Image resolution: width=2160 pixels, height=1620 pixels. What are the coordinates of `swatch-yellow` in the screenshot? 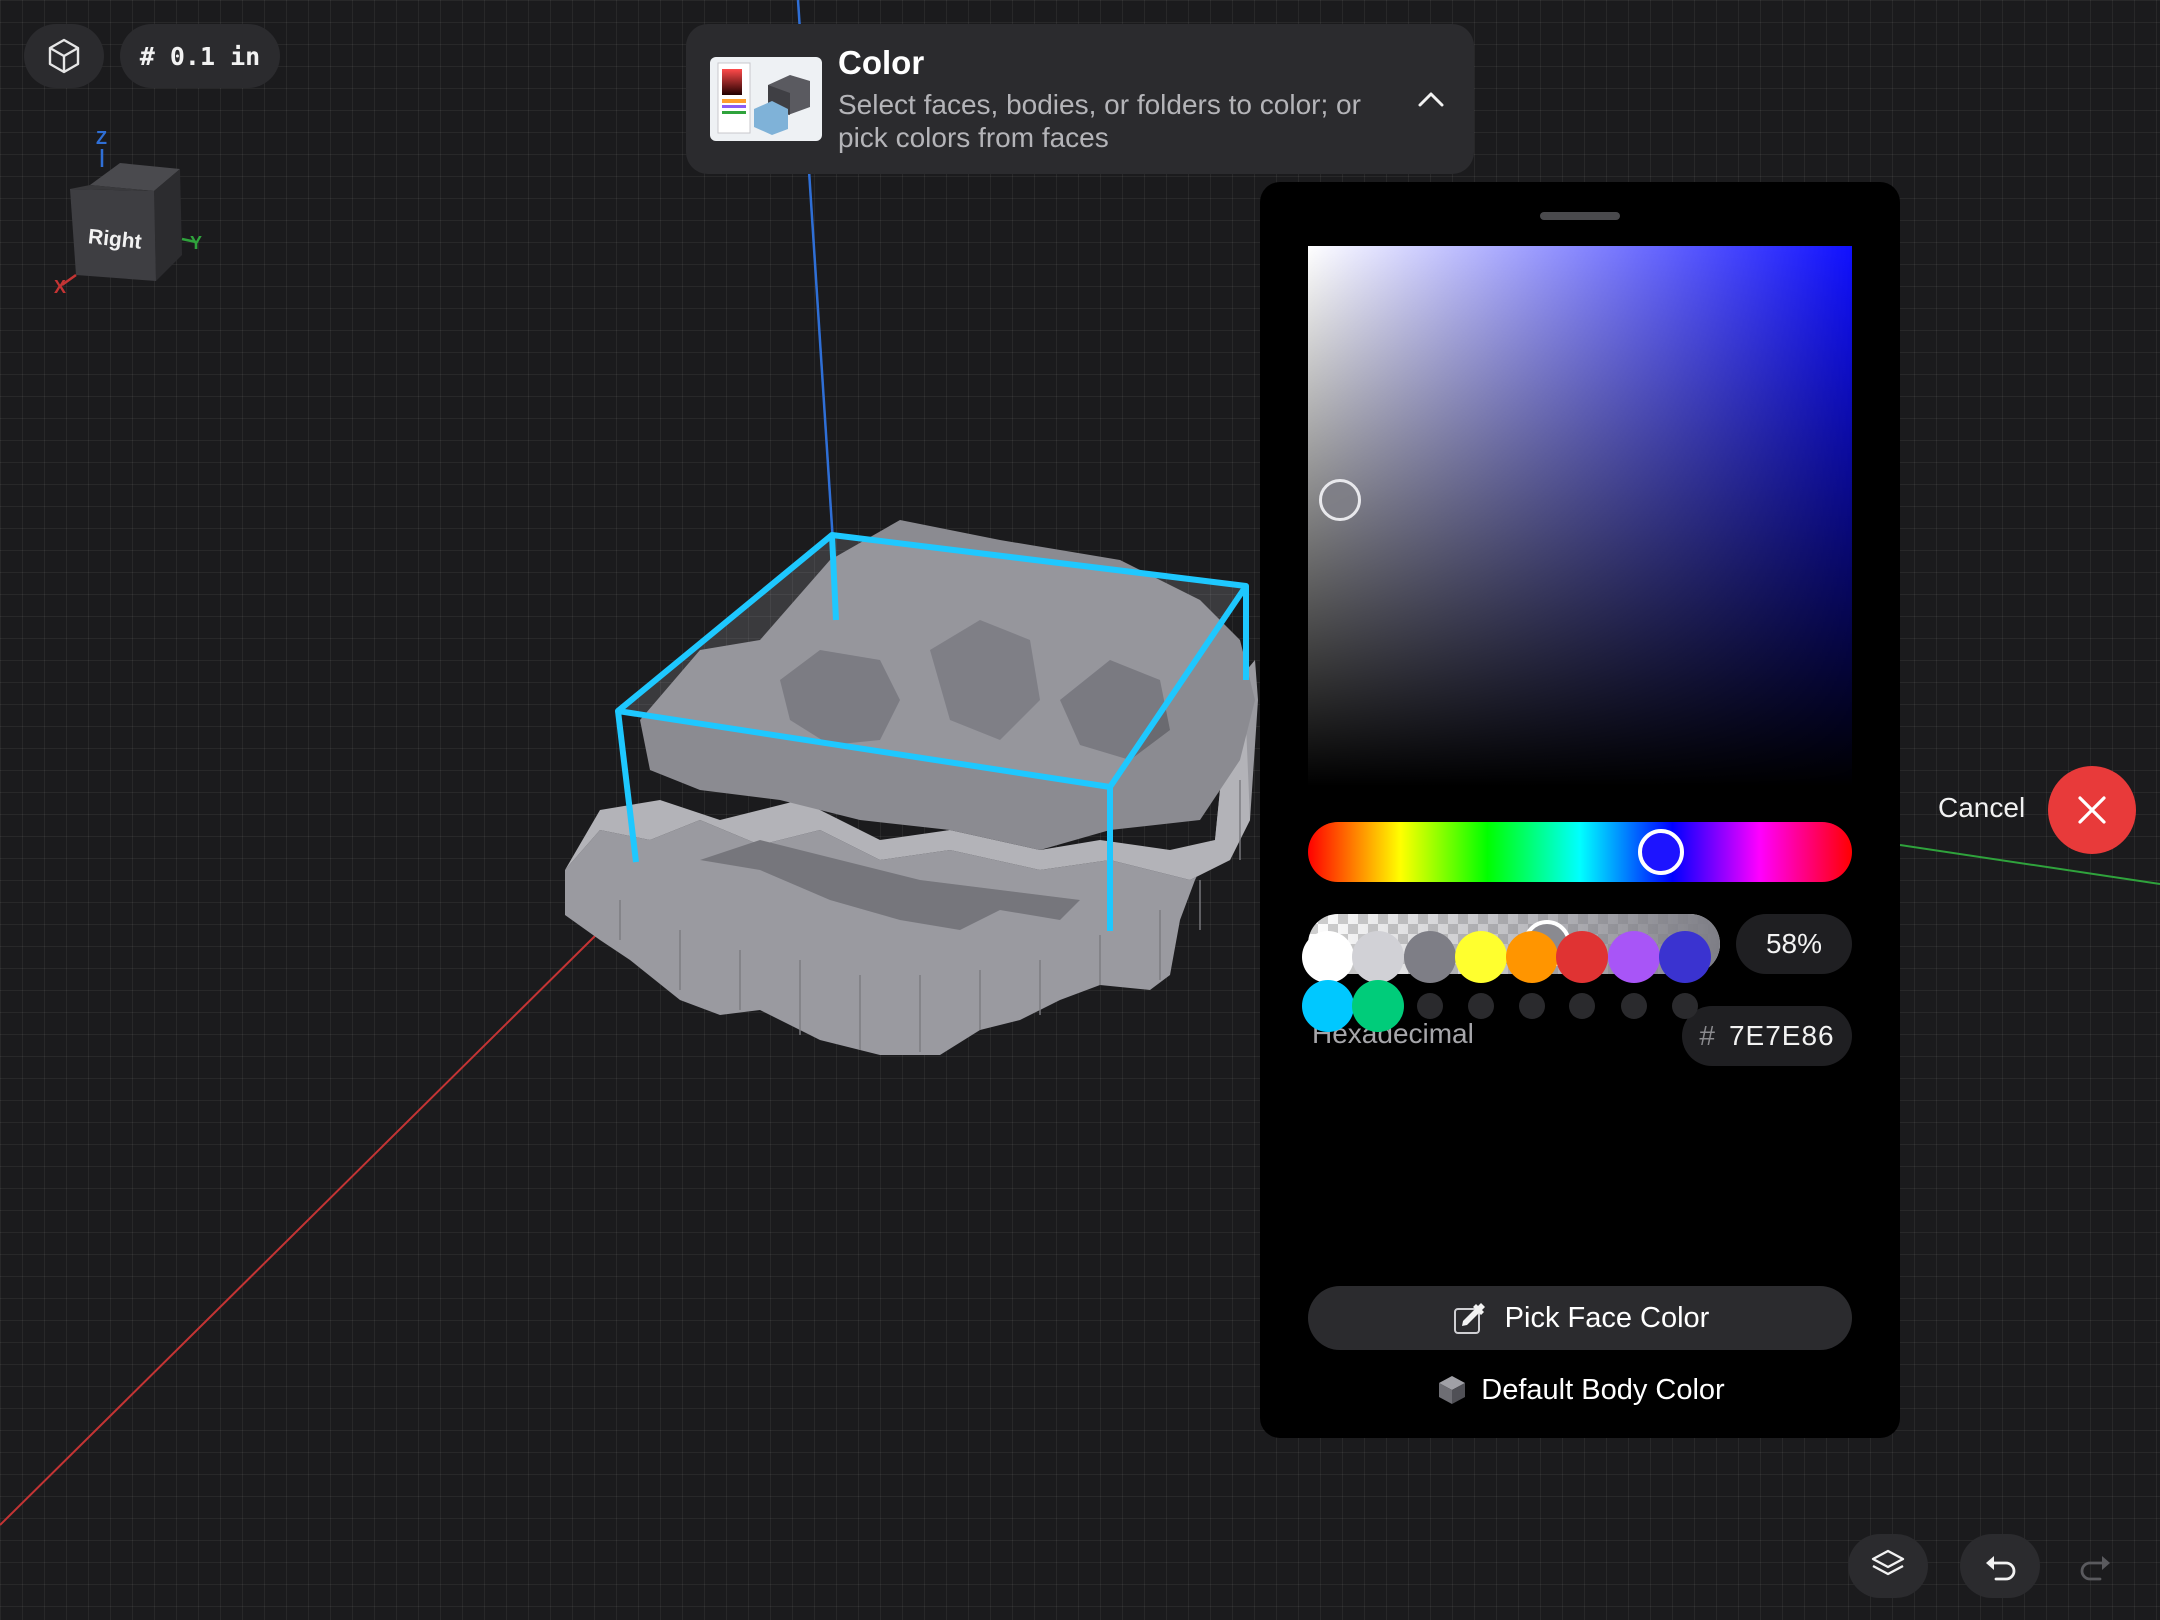 It's located at (1481, 957).